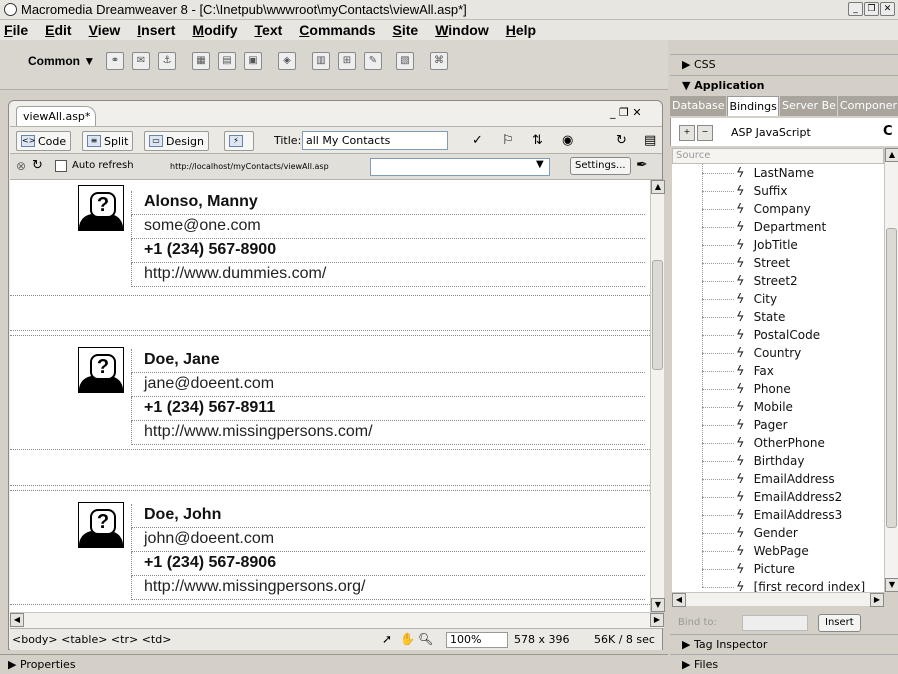 This screenshot has width=898, height=674. Describe the element at coordinates (891, 585) in the screenshot. I see `scroll-down-icon: ▼` at that location.